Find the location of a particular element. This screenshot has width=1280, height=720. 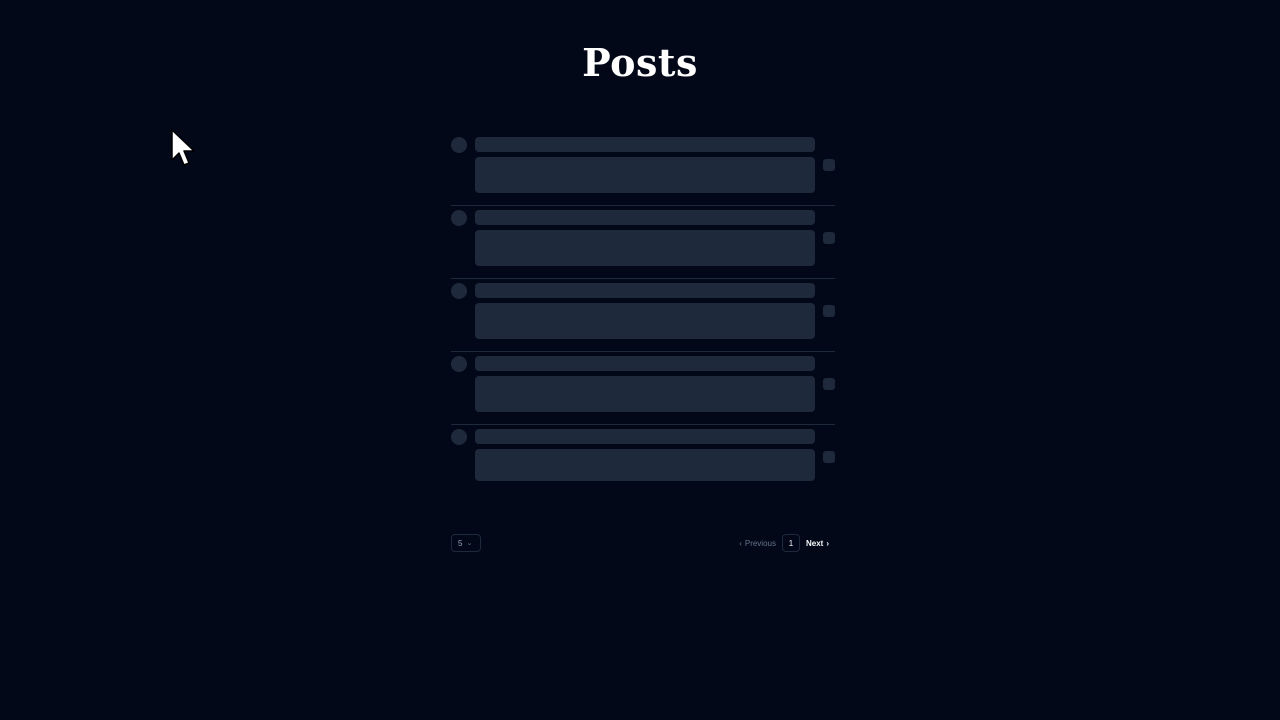

previous-label: Previous is located at coordinates (760, 543).